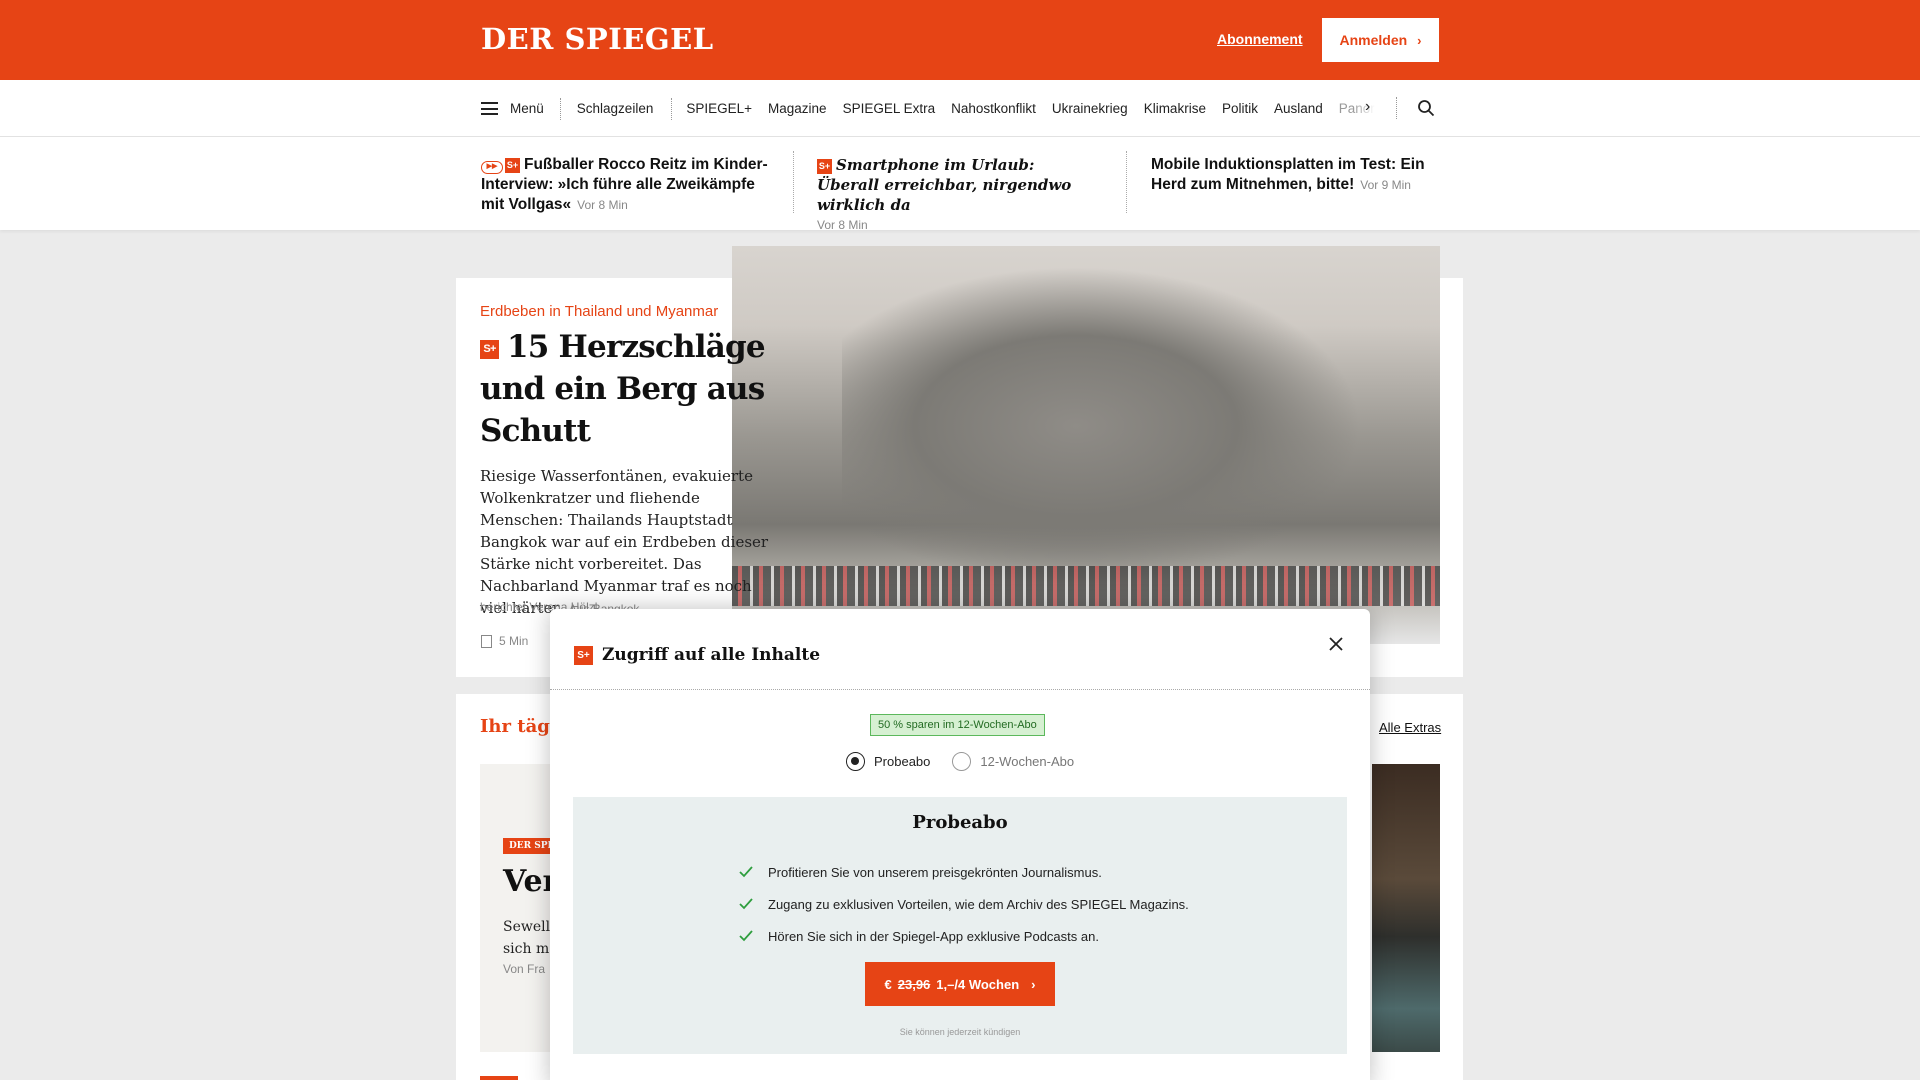  I want to click on plan-option-probeabo: Probeabo, so click(888, 761).